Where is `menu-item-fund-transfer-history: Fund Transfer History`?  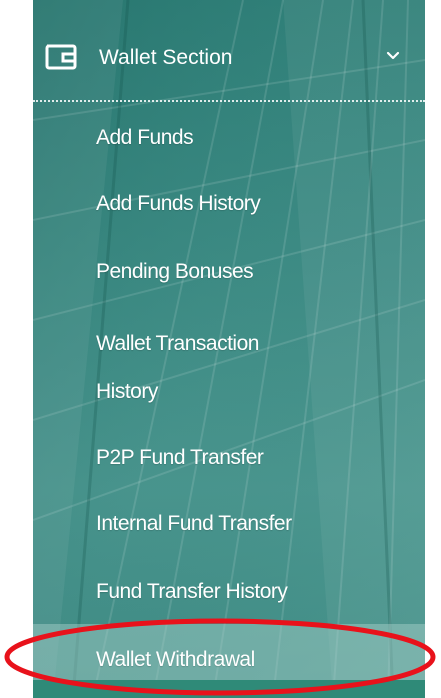
menu-item-fund-transfer-history: Fund Transfer History is located at coordinates (229, 591).